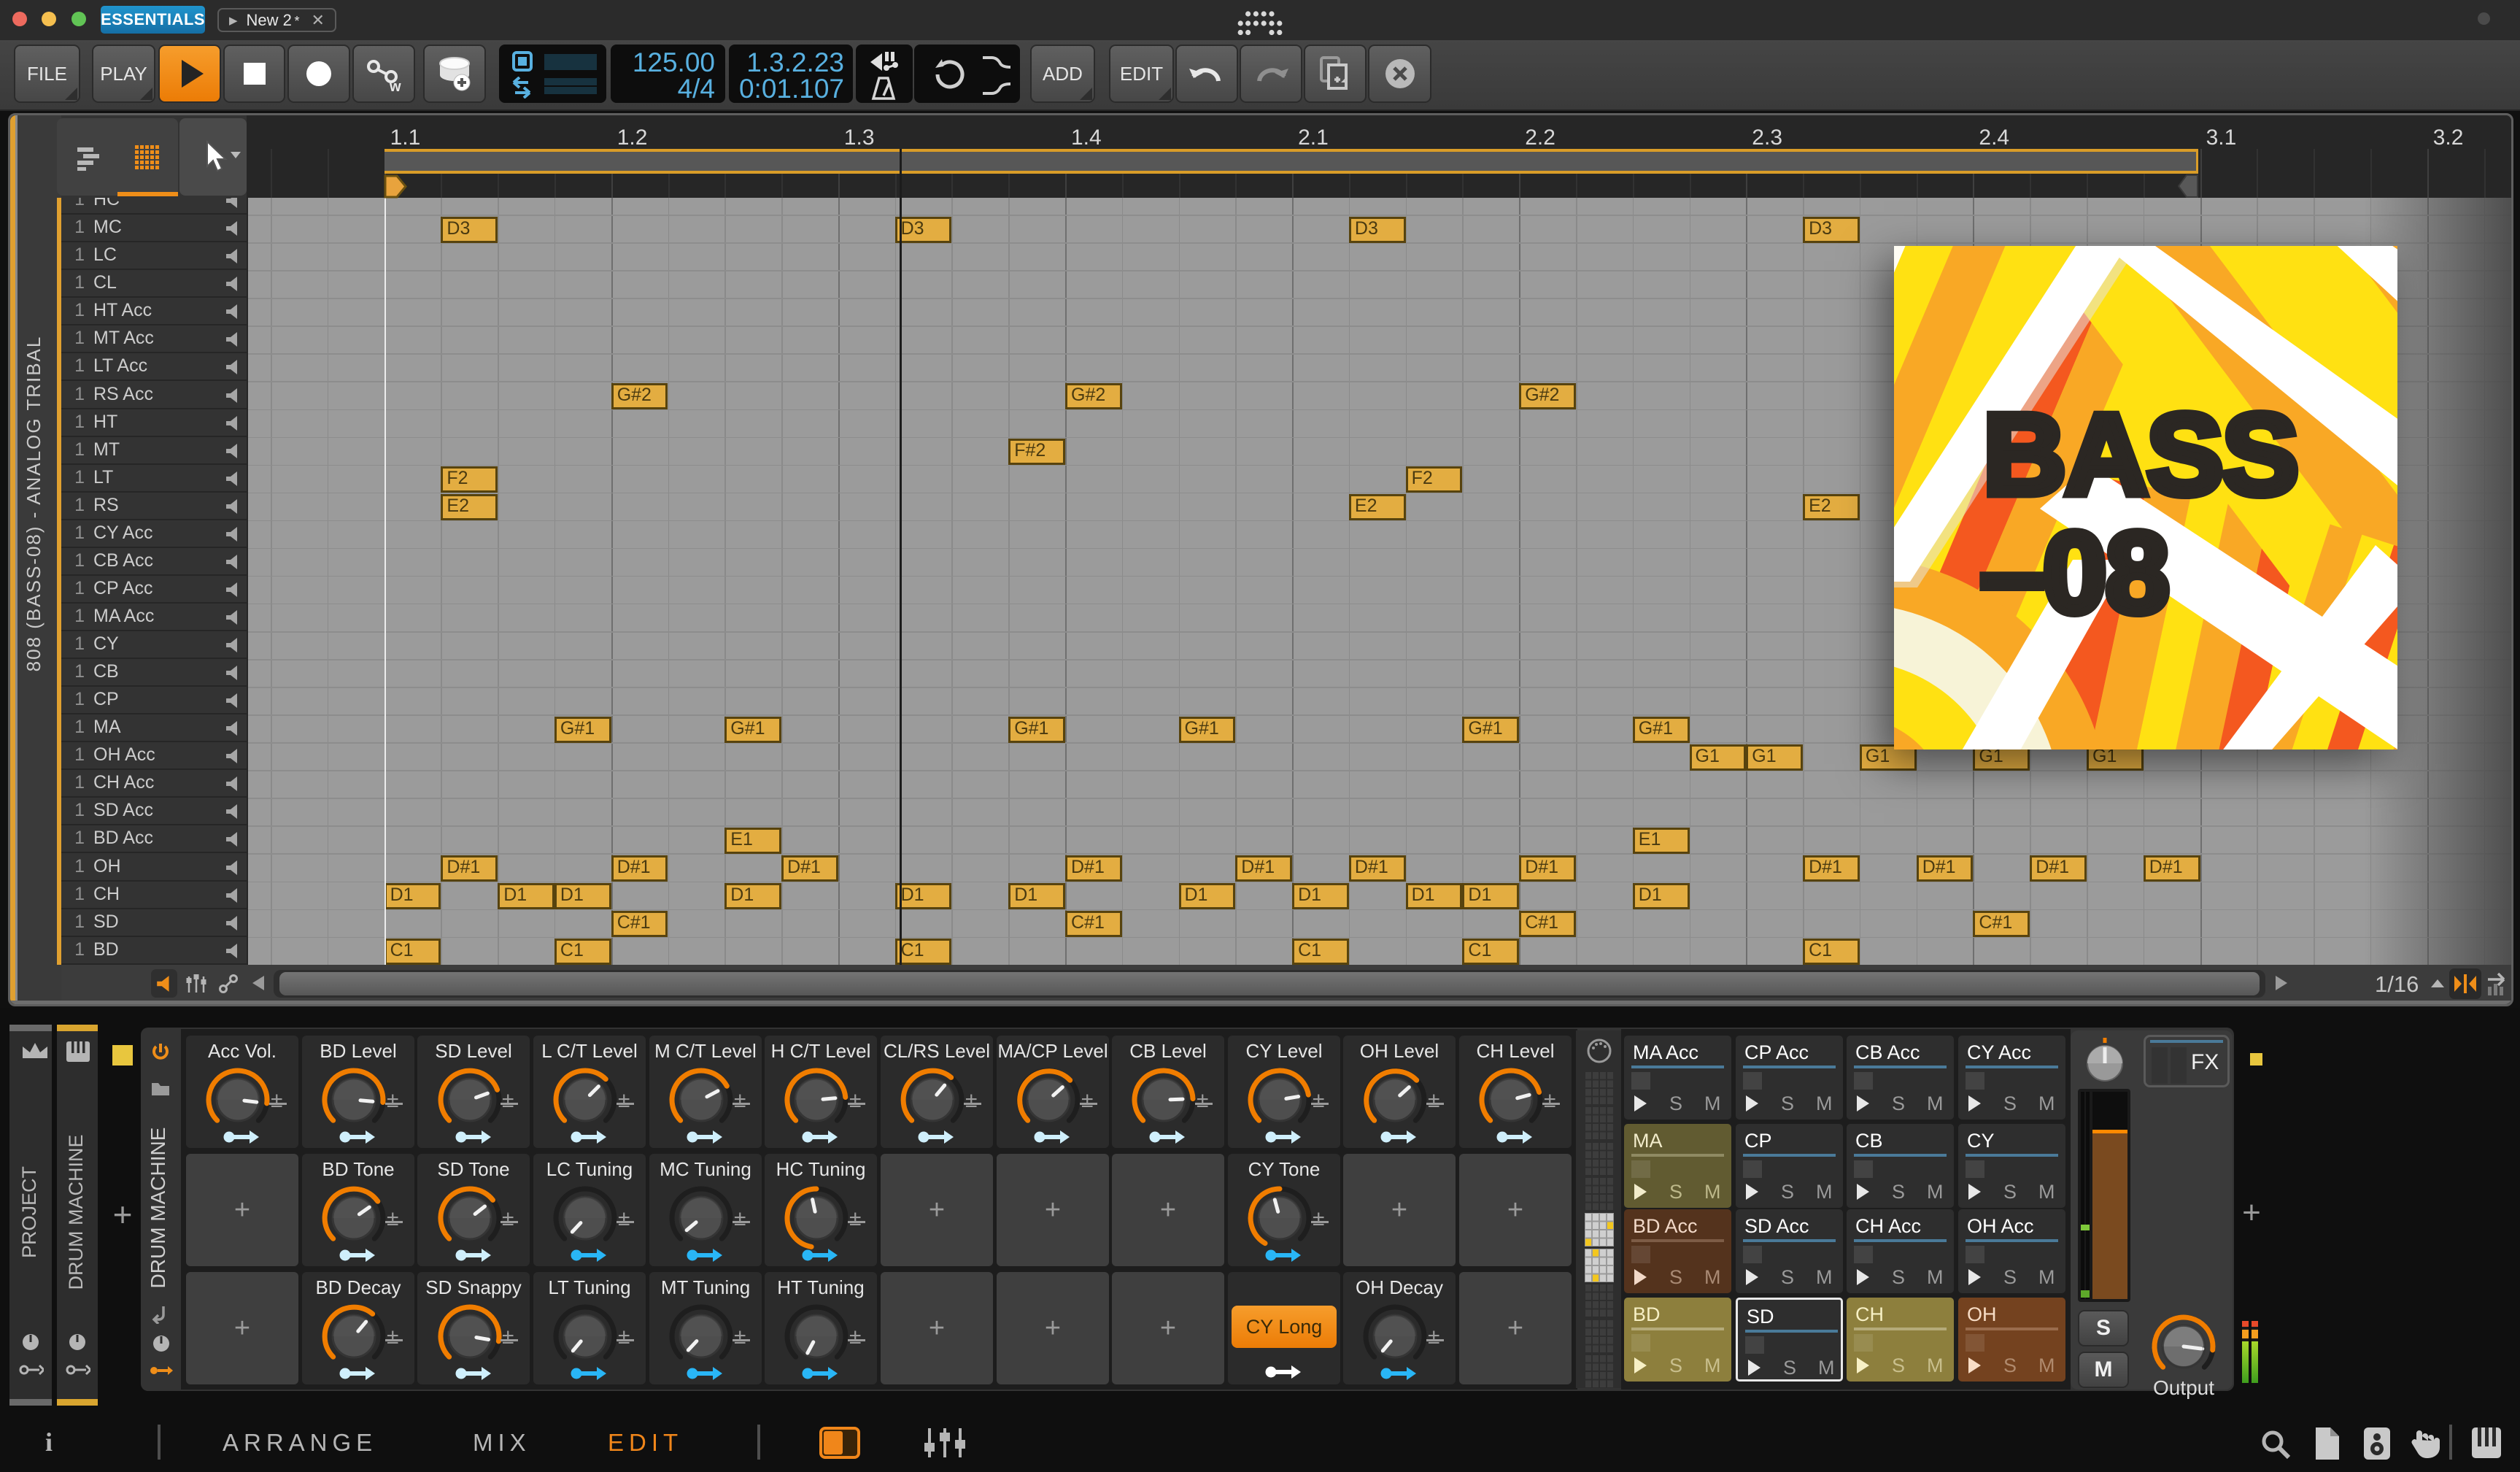 The image size is (2520, 1472). I want to click on svg-text: –08, so click(2074, 573).